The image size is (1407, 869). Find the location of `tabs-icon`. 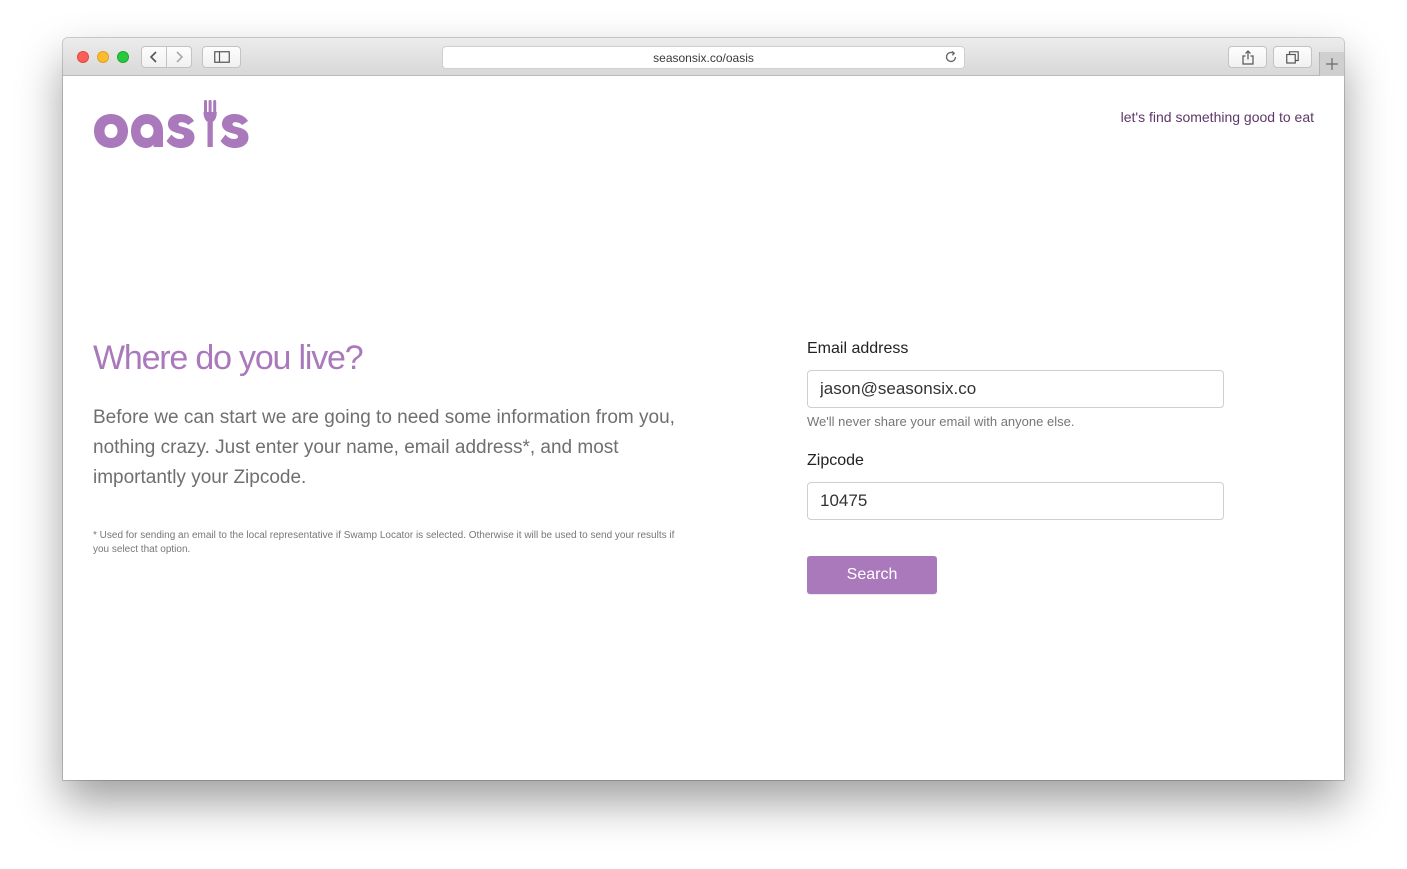

tabs-icon is located at coordinates (1292, 57).